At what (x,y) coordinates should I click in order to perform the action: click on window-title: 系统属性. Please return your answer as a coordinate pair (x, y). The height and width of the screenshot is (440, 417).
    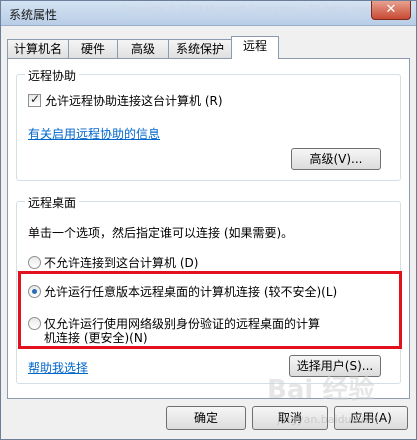
    Looking at the image, I should click on (33, 15).